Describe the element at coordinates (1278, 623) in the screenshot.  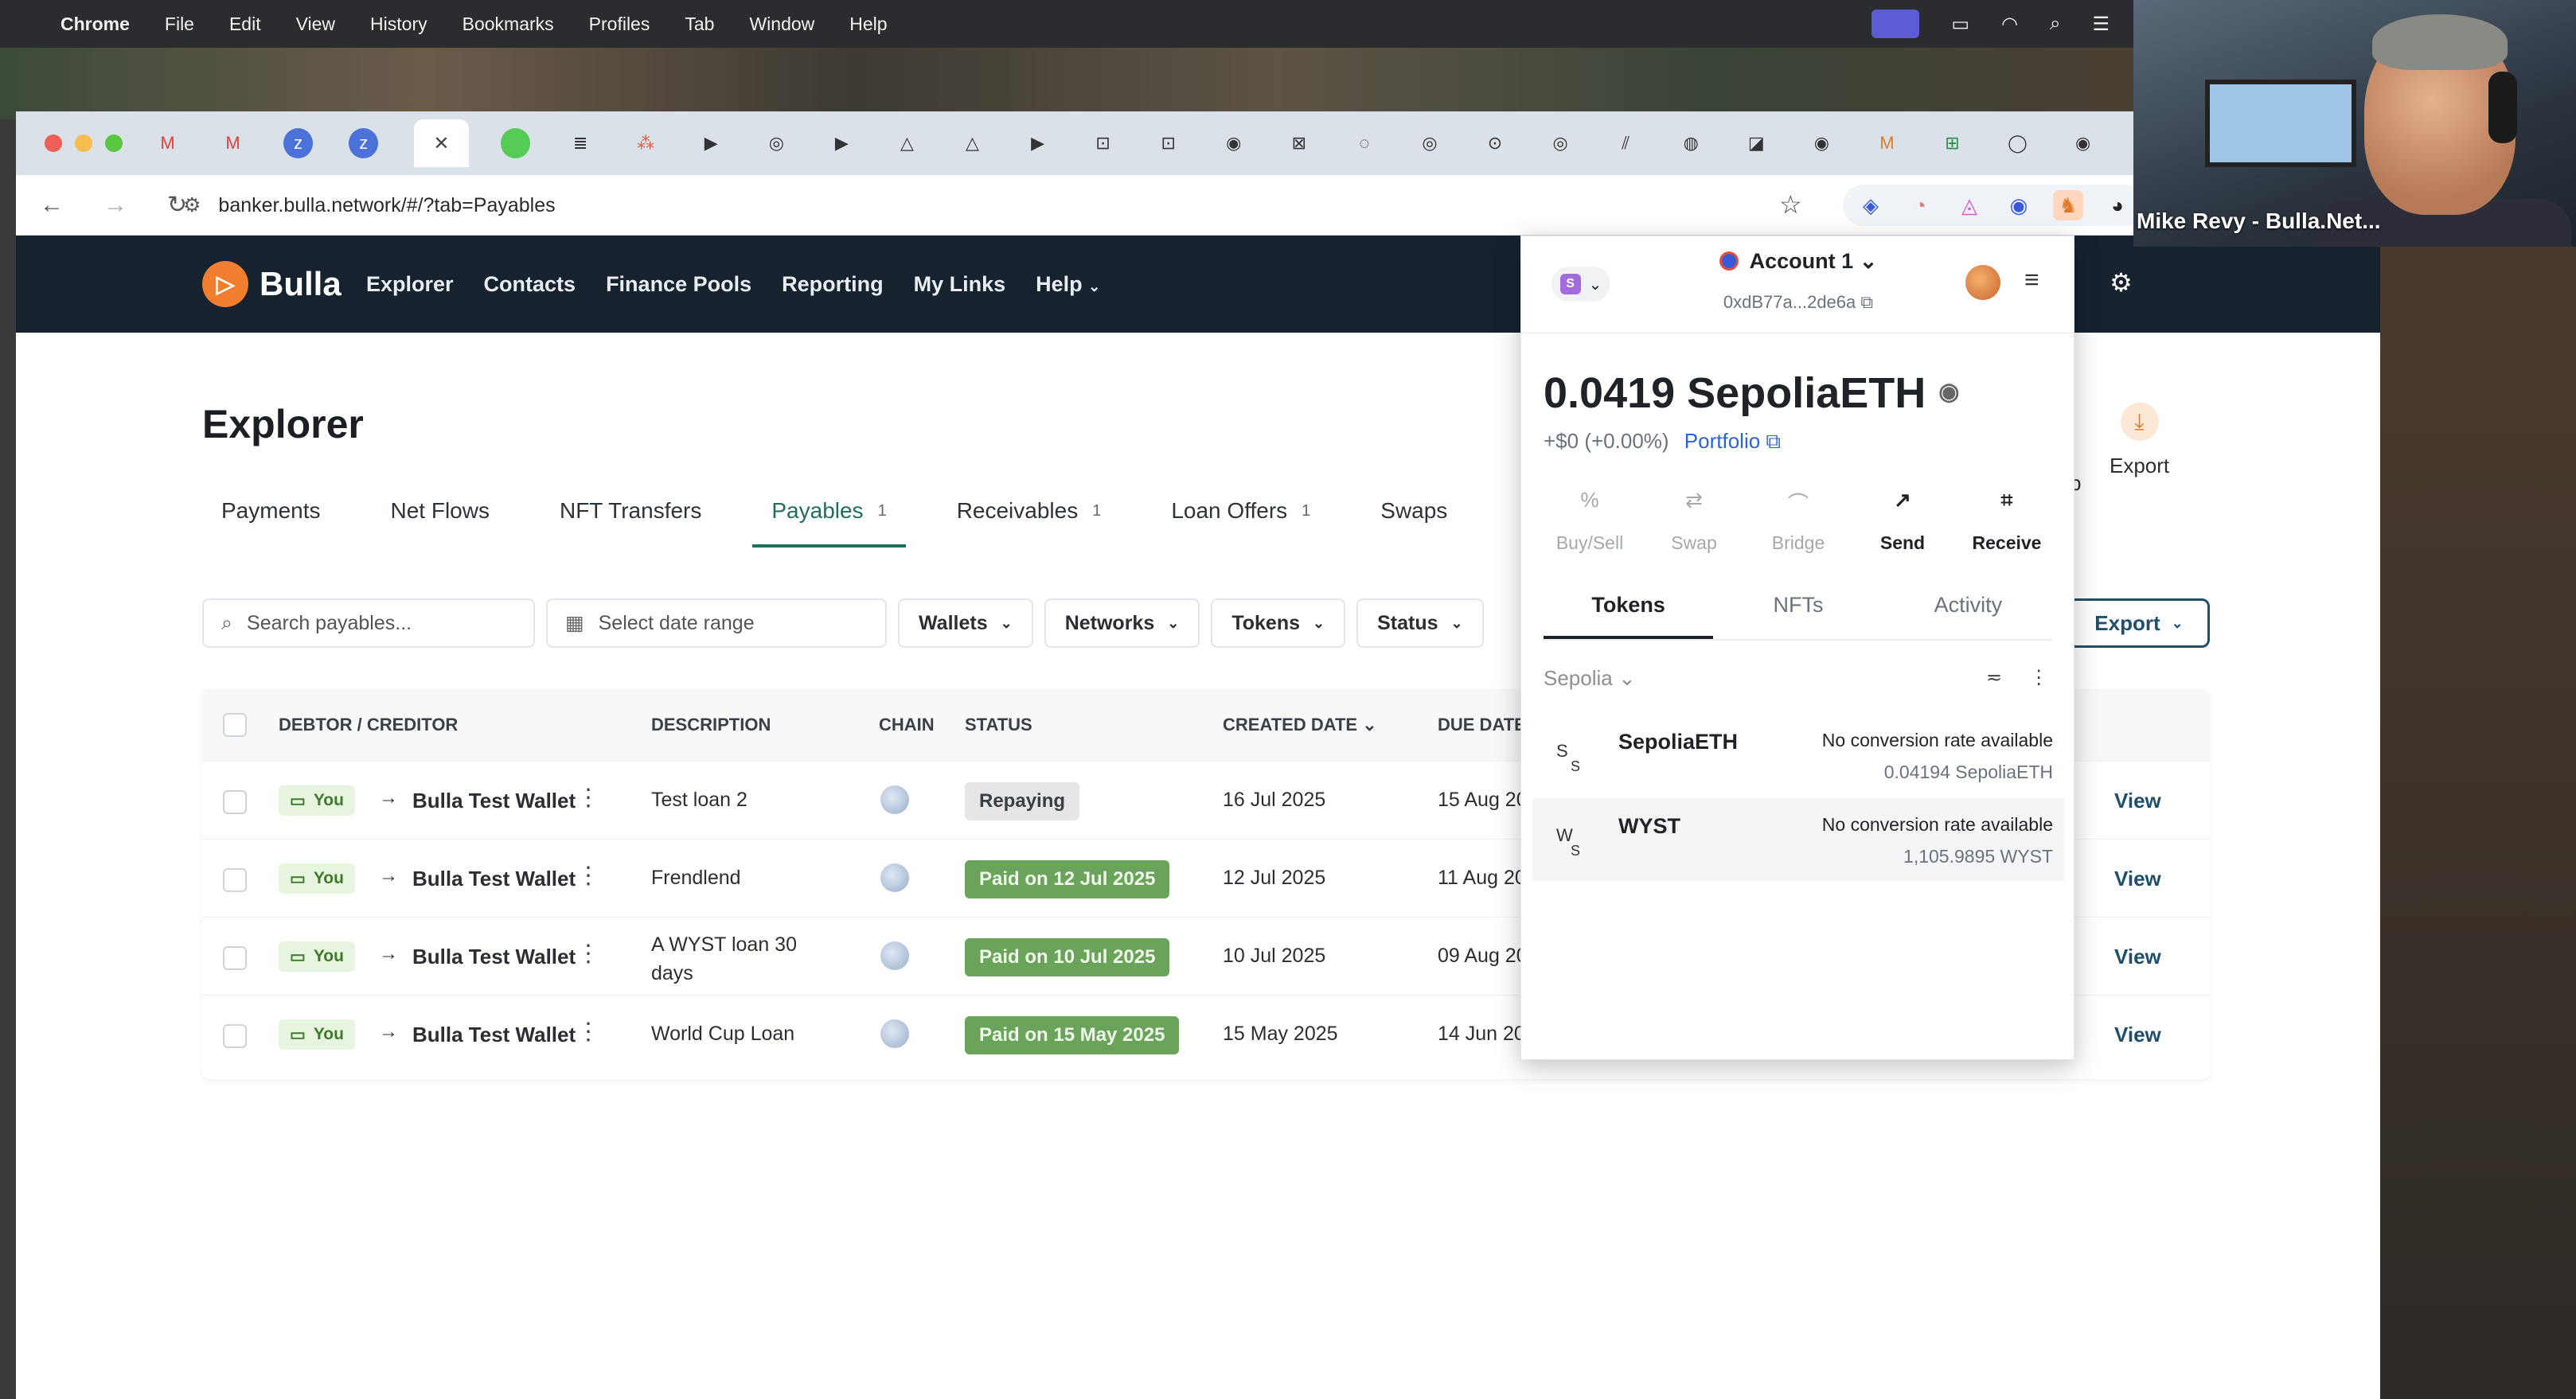
I see `tokens-dropdown: Tokens ⌄` at that location.